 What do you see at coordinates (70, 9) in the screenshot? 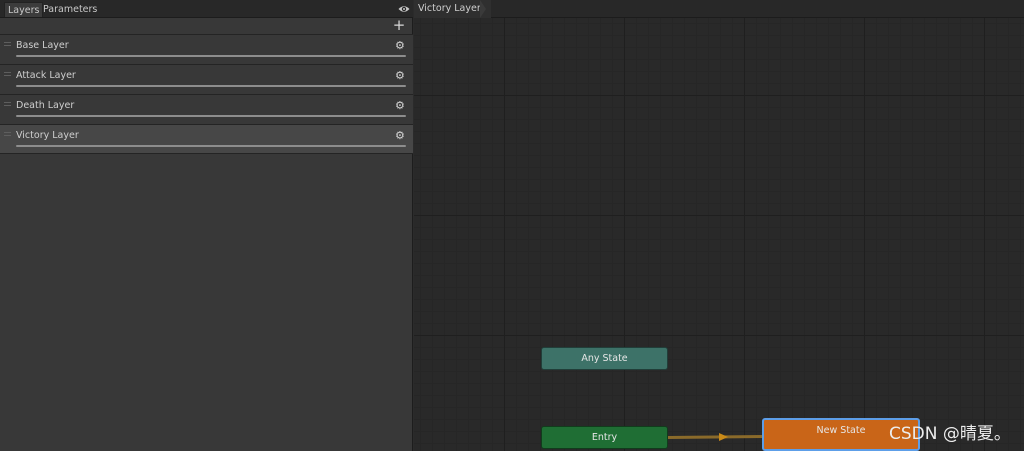
I see `tab-parameters: Parameters` at bounding box center [70, 9].